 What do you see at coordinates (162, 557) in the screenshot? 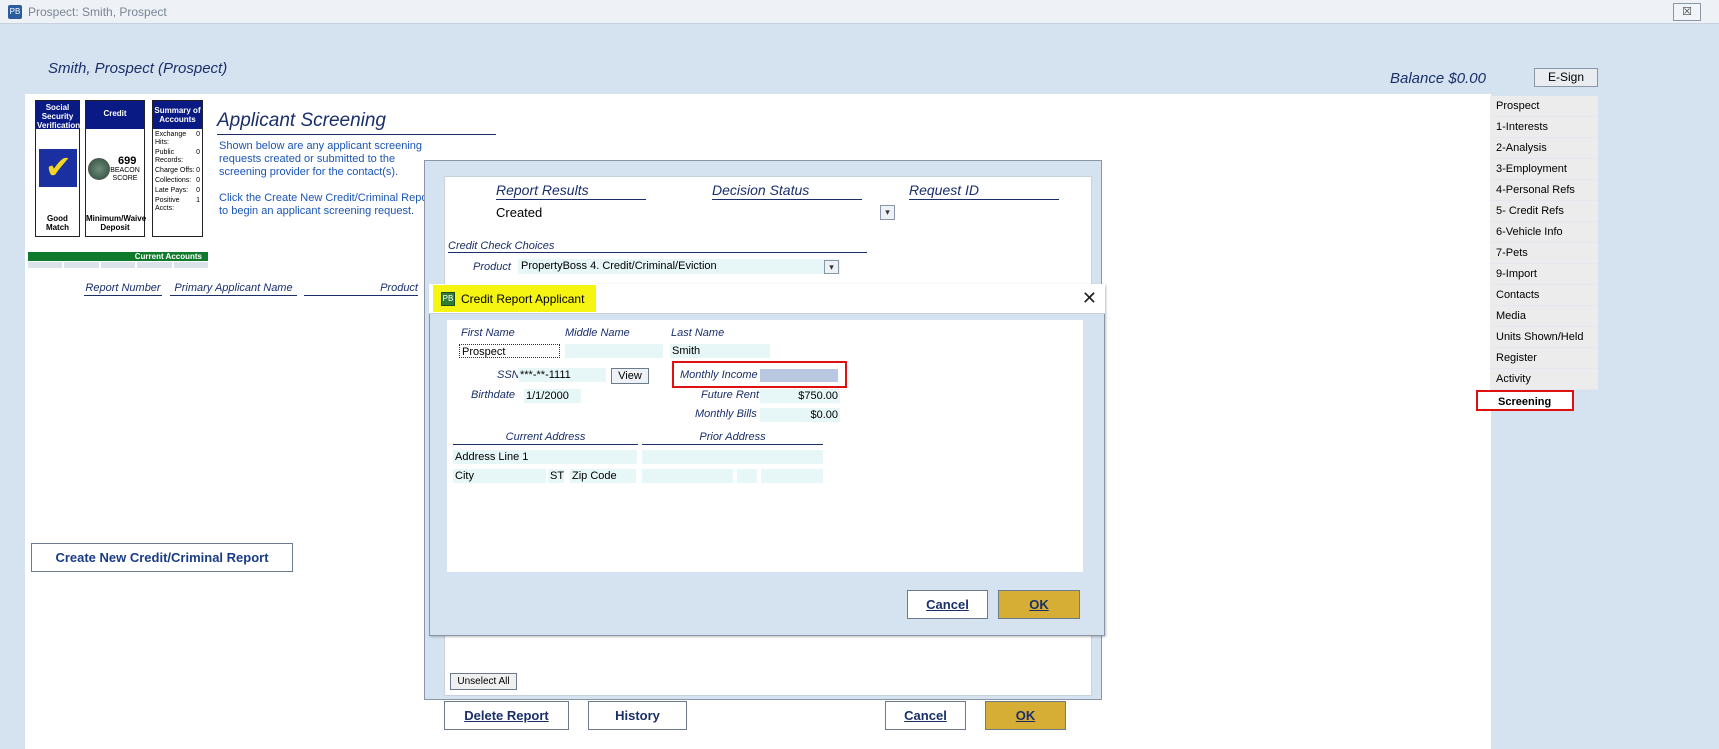
I see `create-report-button: Create New Credit/Criminal Report` at bounding box center [162, 557].